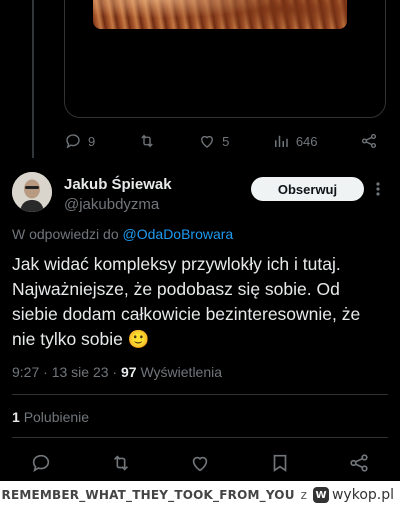 The width and height of the screenshot is (400, 509). I want to click on tweet-time: 9:27, so click(25, 372).